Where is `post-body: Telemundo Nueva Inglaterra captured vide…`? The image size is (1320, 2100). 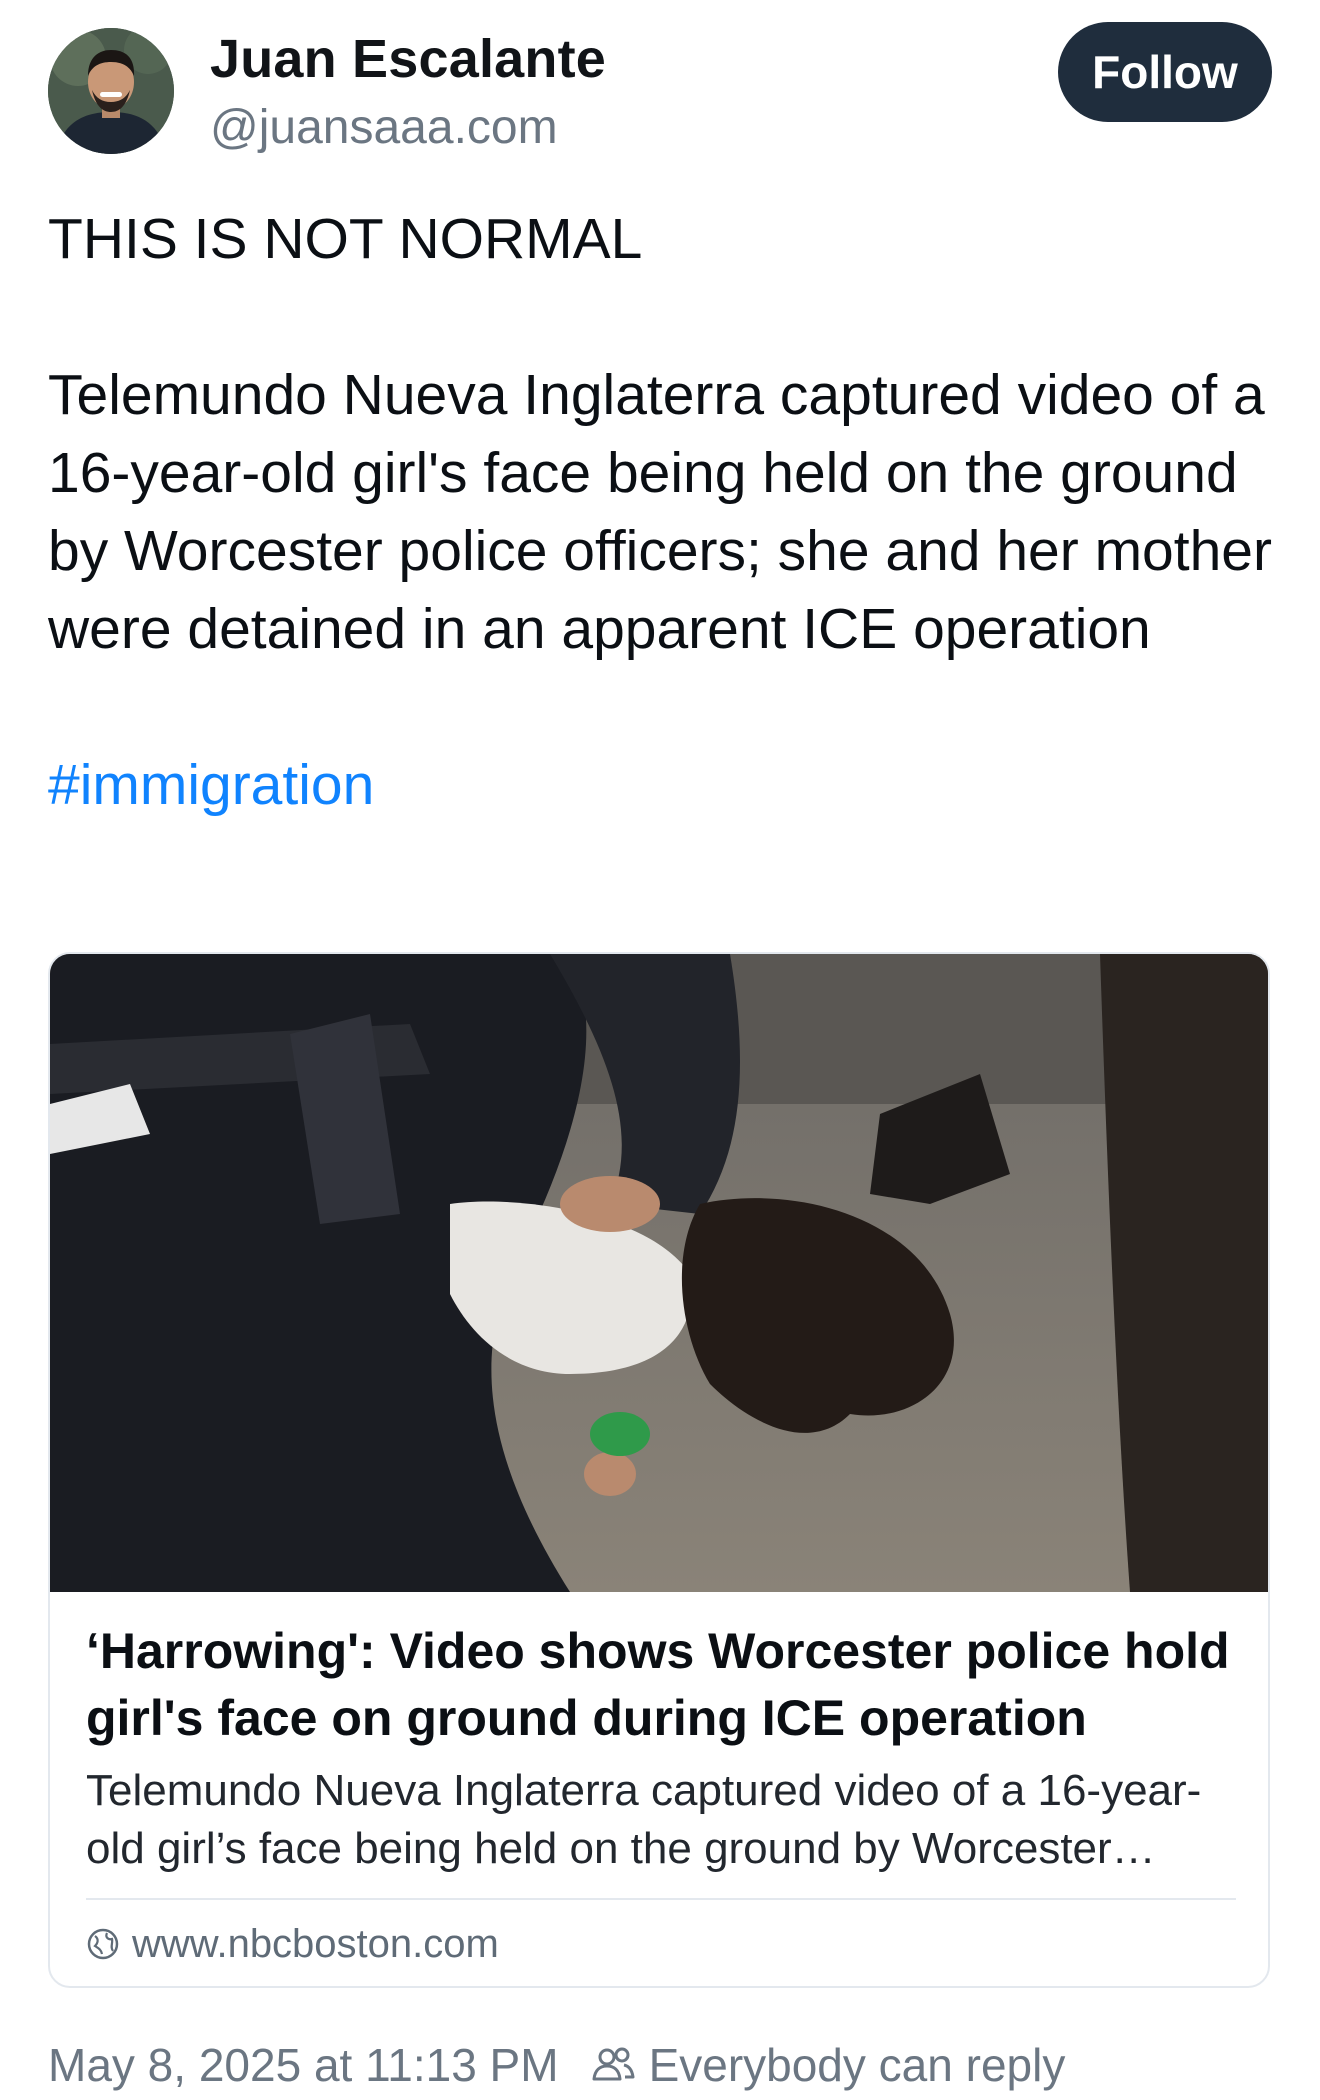
post-body: Telemundo Nueva Inglaterra captured vide… is located at coordinates (660, 512).